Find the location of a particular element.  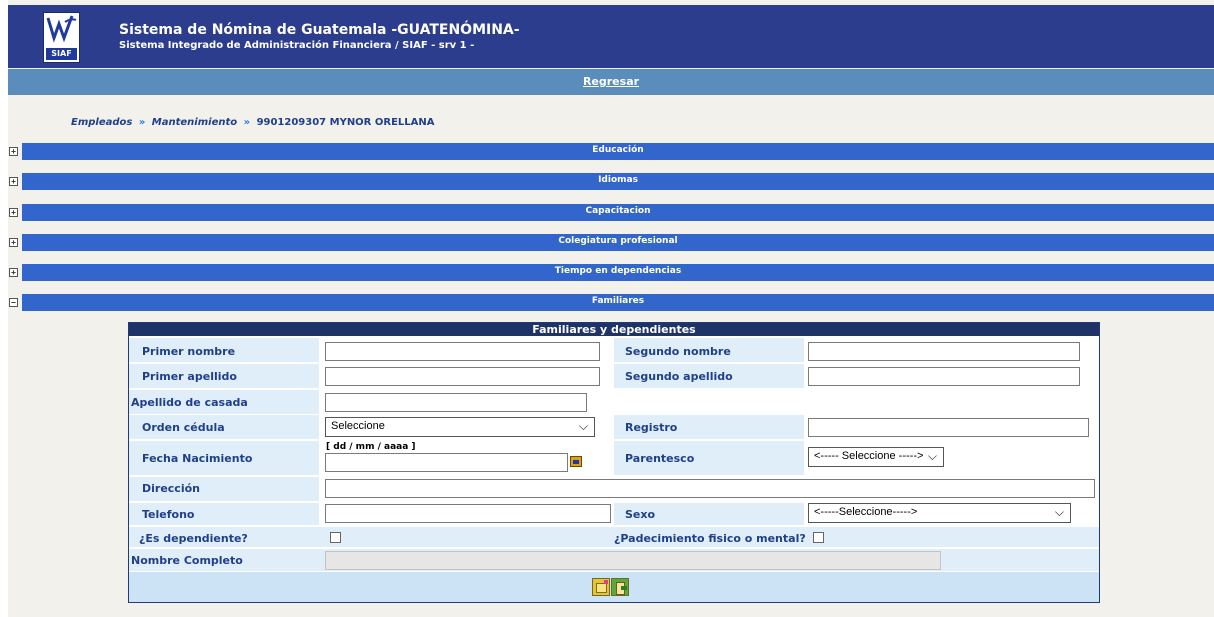

section-idiomas: + Idiomas is located at coordinates (611, 181).